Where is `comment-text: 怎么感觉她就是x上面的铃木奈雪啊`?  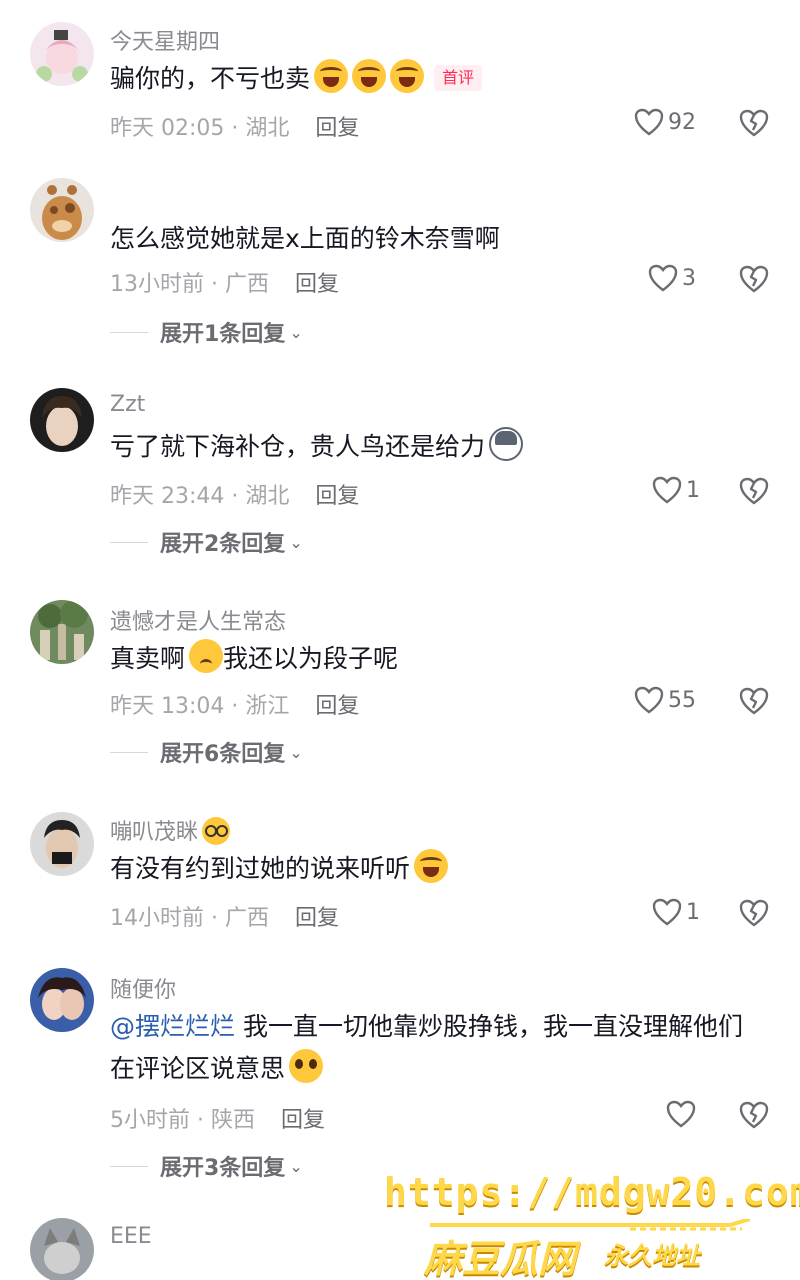 comment-text: 怎么感觉她就是x上面的铃木奈雪啊 is located at coordinates (305, 238).